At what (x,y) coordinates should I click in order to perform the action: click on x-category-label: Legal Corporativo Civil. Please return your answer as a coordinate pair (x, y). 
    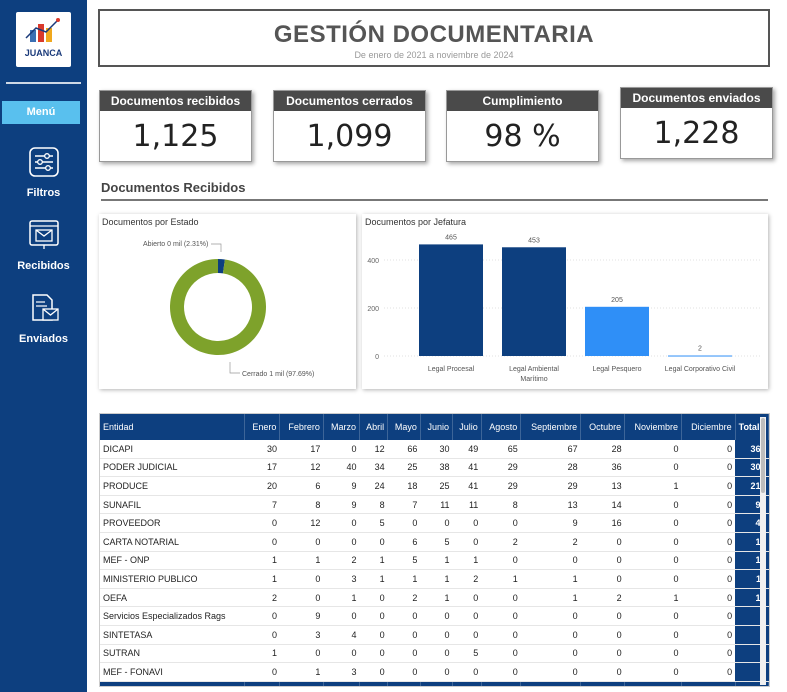
    Looking at the image, I should click on (700, 369).